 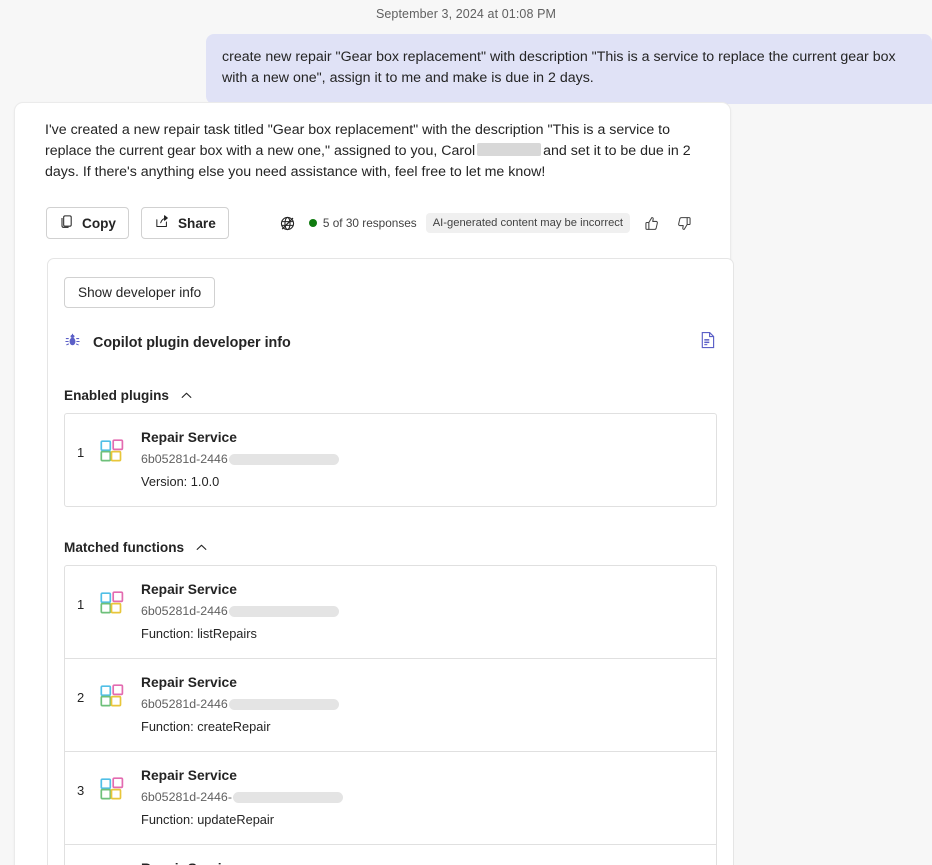 I want to click on plugin-meta: Version: 1.0.0, so click(x=180, y=481).